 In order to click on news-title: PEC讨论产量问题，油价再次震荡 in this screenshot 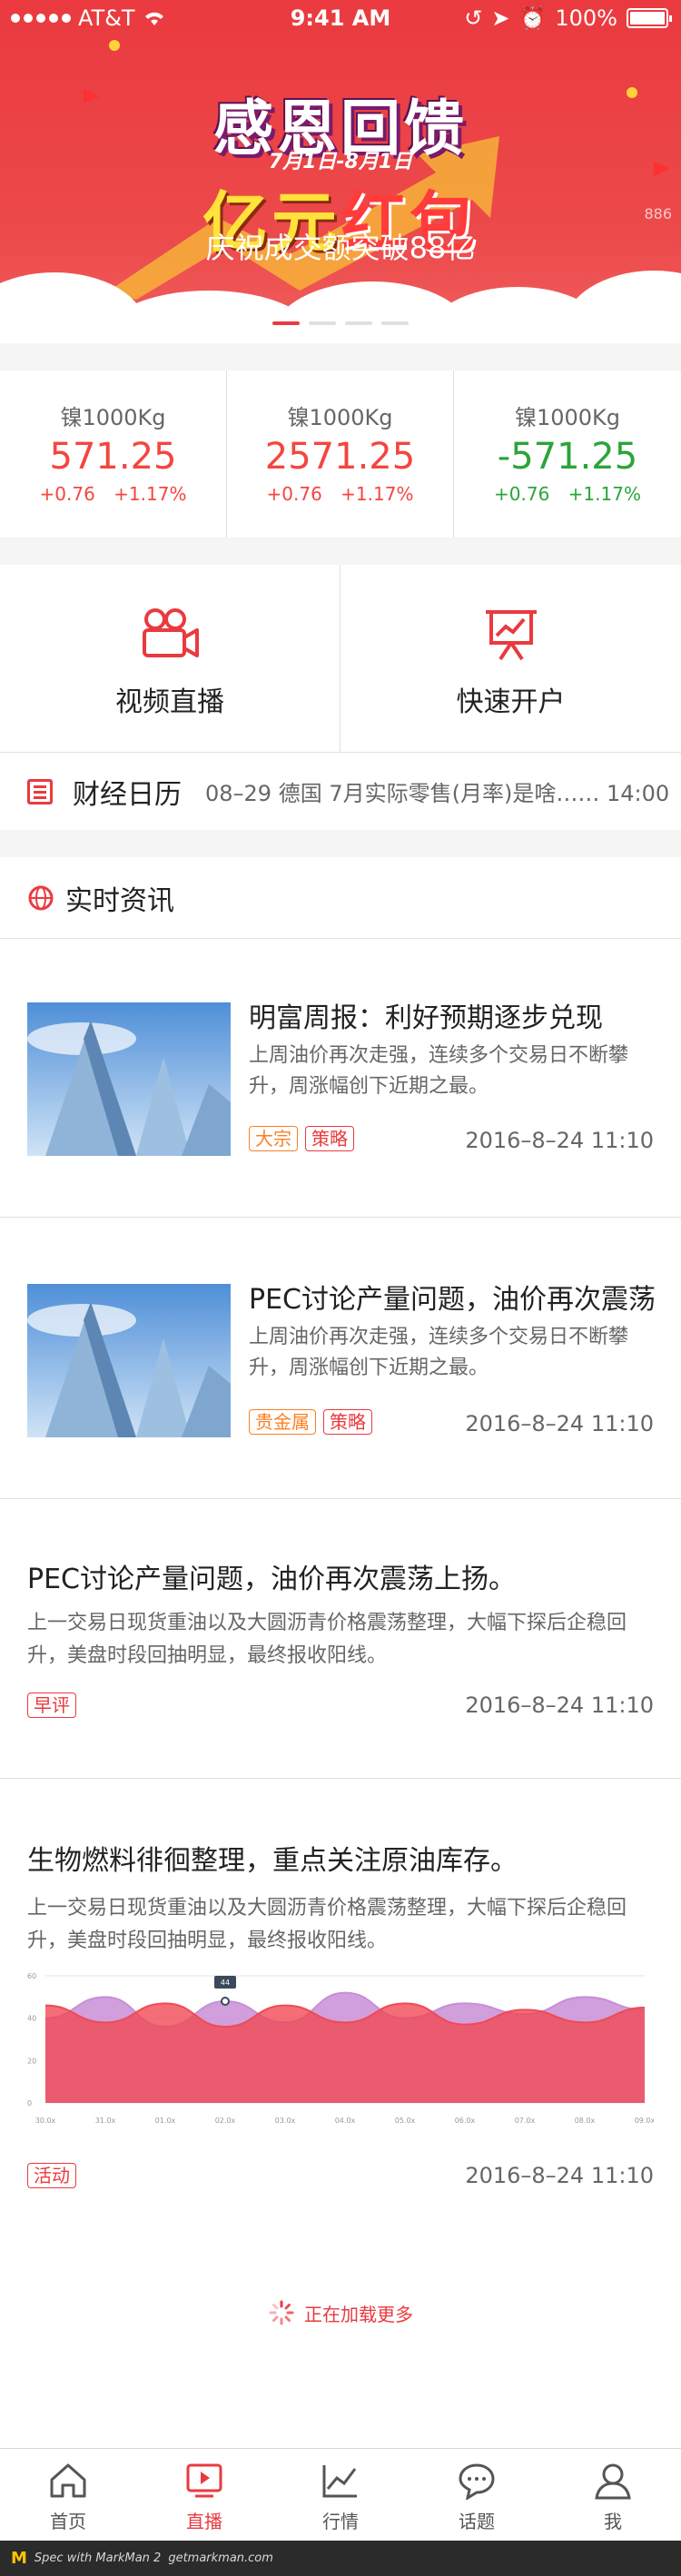, I will do `click(452, 1300)`.